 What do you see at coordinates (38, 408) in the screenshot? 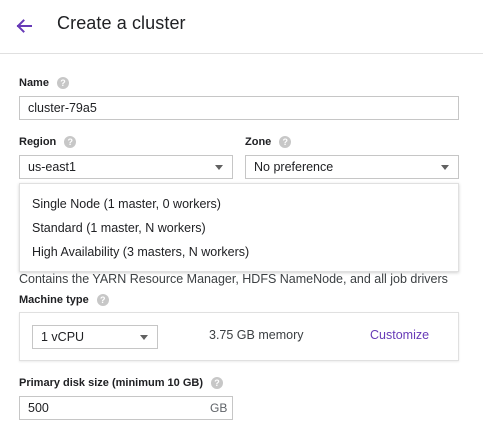
I see `disk-size-value: 500` at bounding box center [38, 408].